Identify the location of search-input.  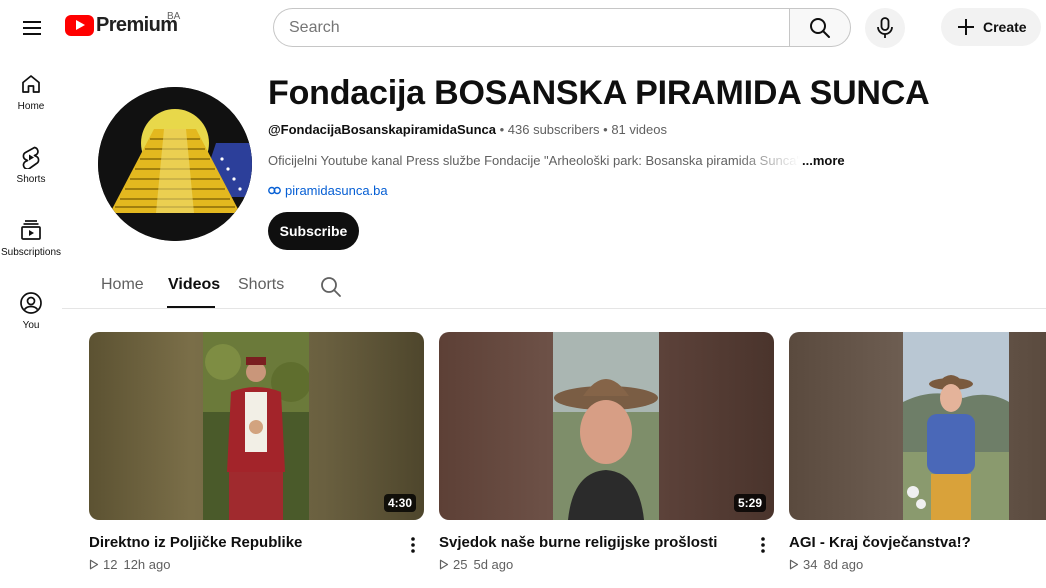
(531, 27).